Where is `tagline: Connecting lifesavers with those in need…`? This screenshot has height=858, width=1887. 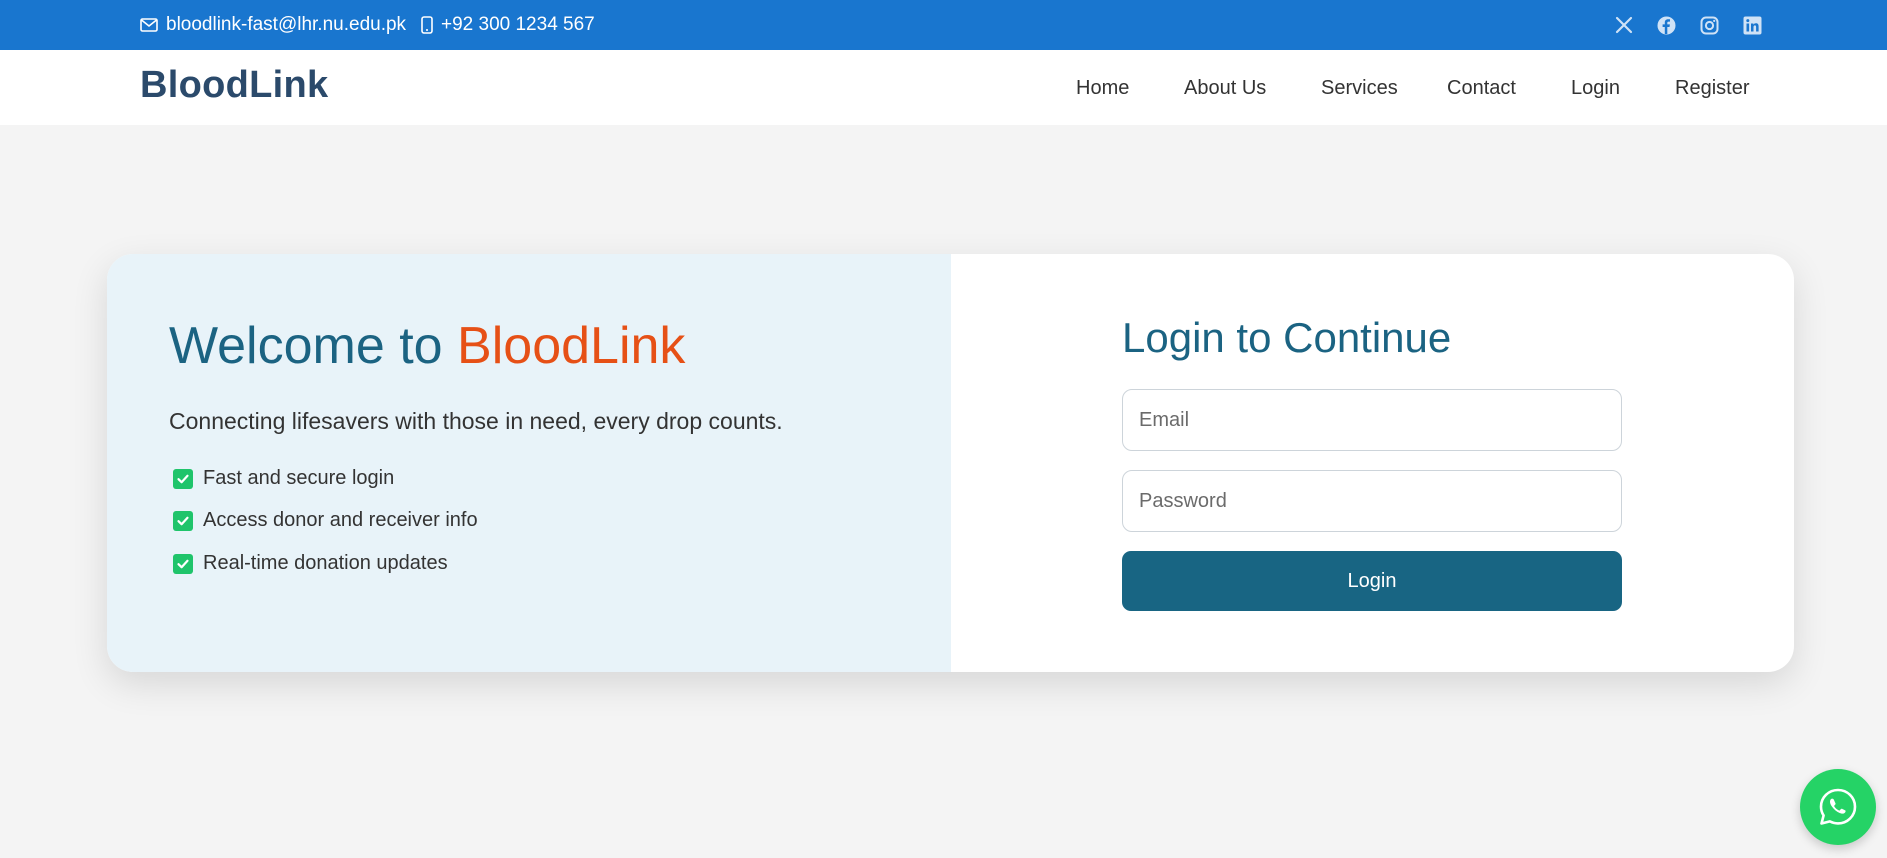
tagline: Connecting lifesavers with those in need… is located at coordinates (476, 421).